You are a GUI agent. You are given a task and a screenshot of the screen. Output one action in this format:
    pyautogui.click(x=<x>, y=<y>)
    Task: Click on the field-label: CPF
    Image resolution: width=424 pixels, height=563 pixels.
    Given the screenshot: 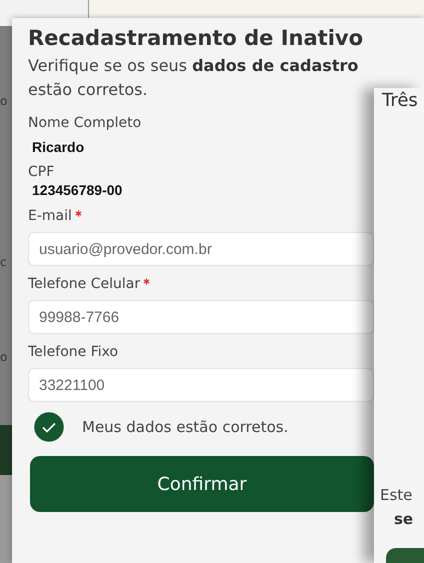 What is the action you would take?
    pyautogui.click(x=41, y=172)
    